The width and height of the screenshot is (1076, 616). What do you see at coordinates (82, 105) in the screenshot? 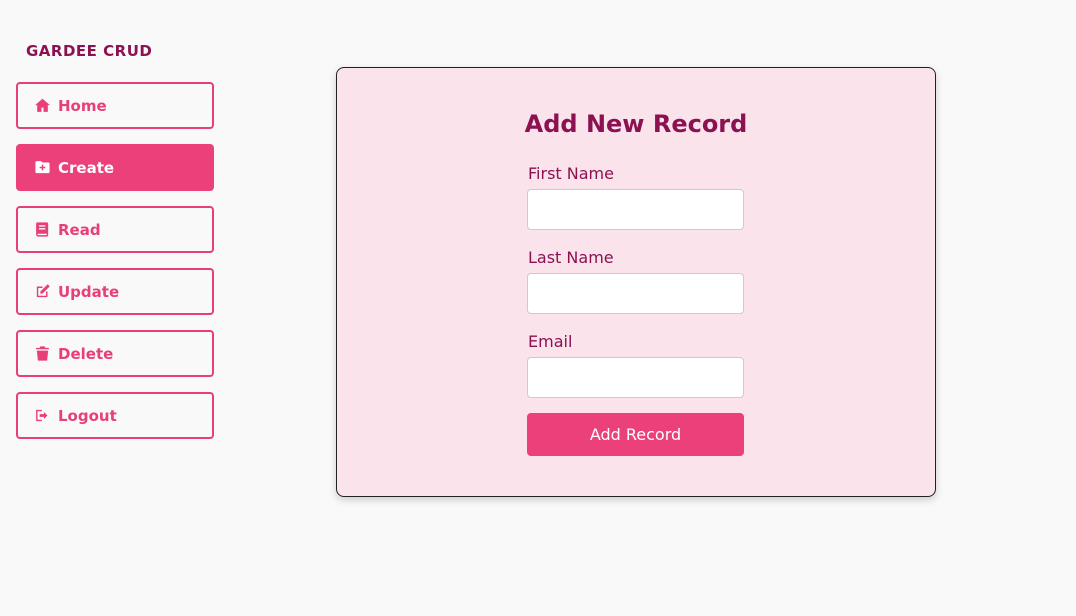
I see `nav-label-home: Home` at bounding box center [82, 105].